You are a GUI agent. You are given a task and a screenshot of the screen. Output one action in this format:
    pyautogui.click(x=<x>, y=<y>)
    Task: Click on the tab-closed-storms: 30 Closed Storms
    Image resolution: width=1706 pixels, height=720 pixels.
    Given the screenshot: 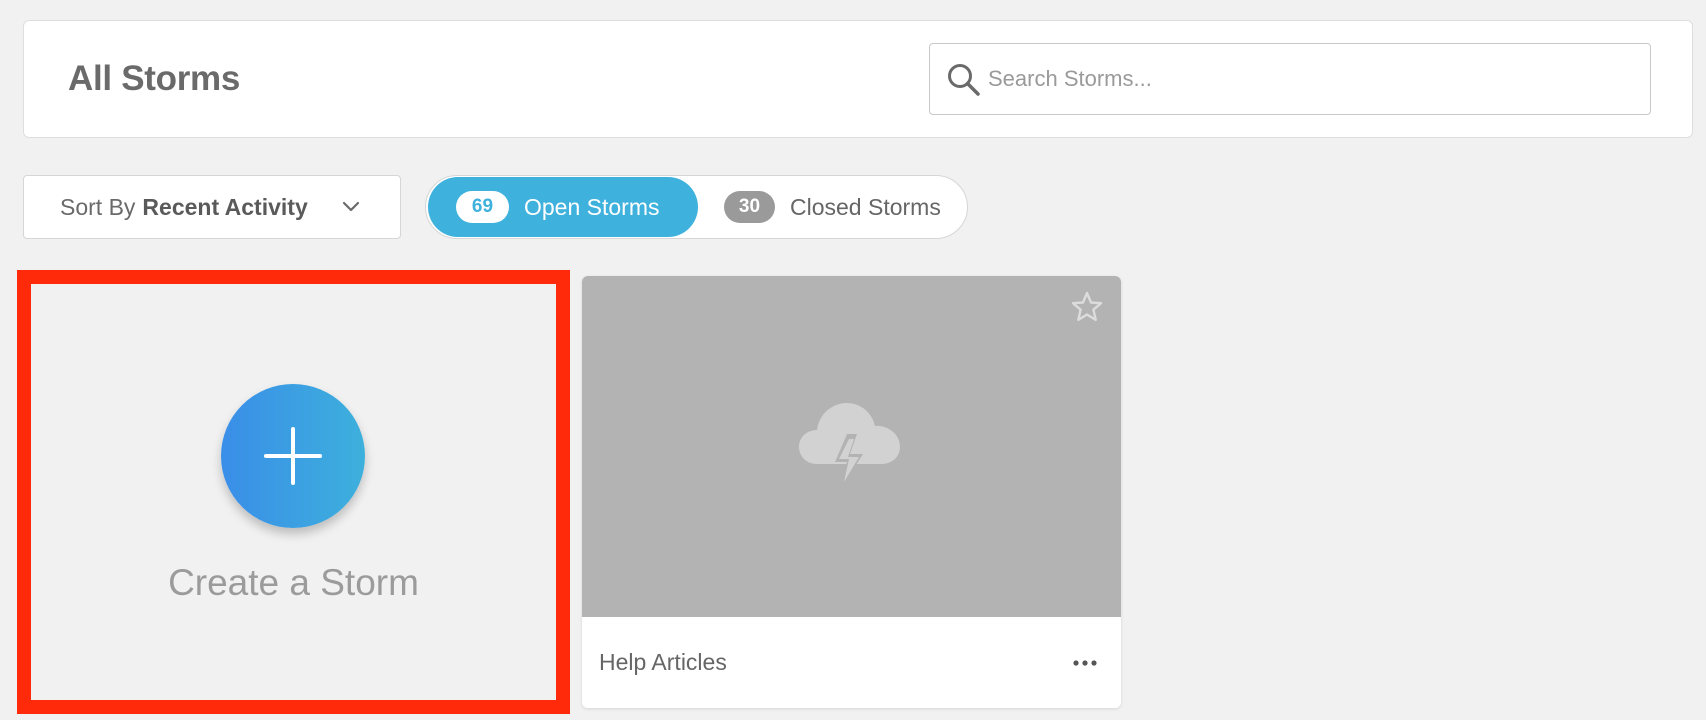 What is the action you would take?
    pyautogui.click(x=841, y=207)
    